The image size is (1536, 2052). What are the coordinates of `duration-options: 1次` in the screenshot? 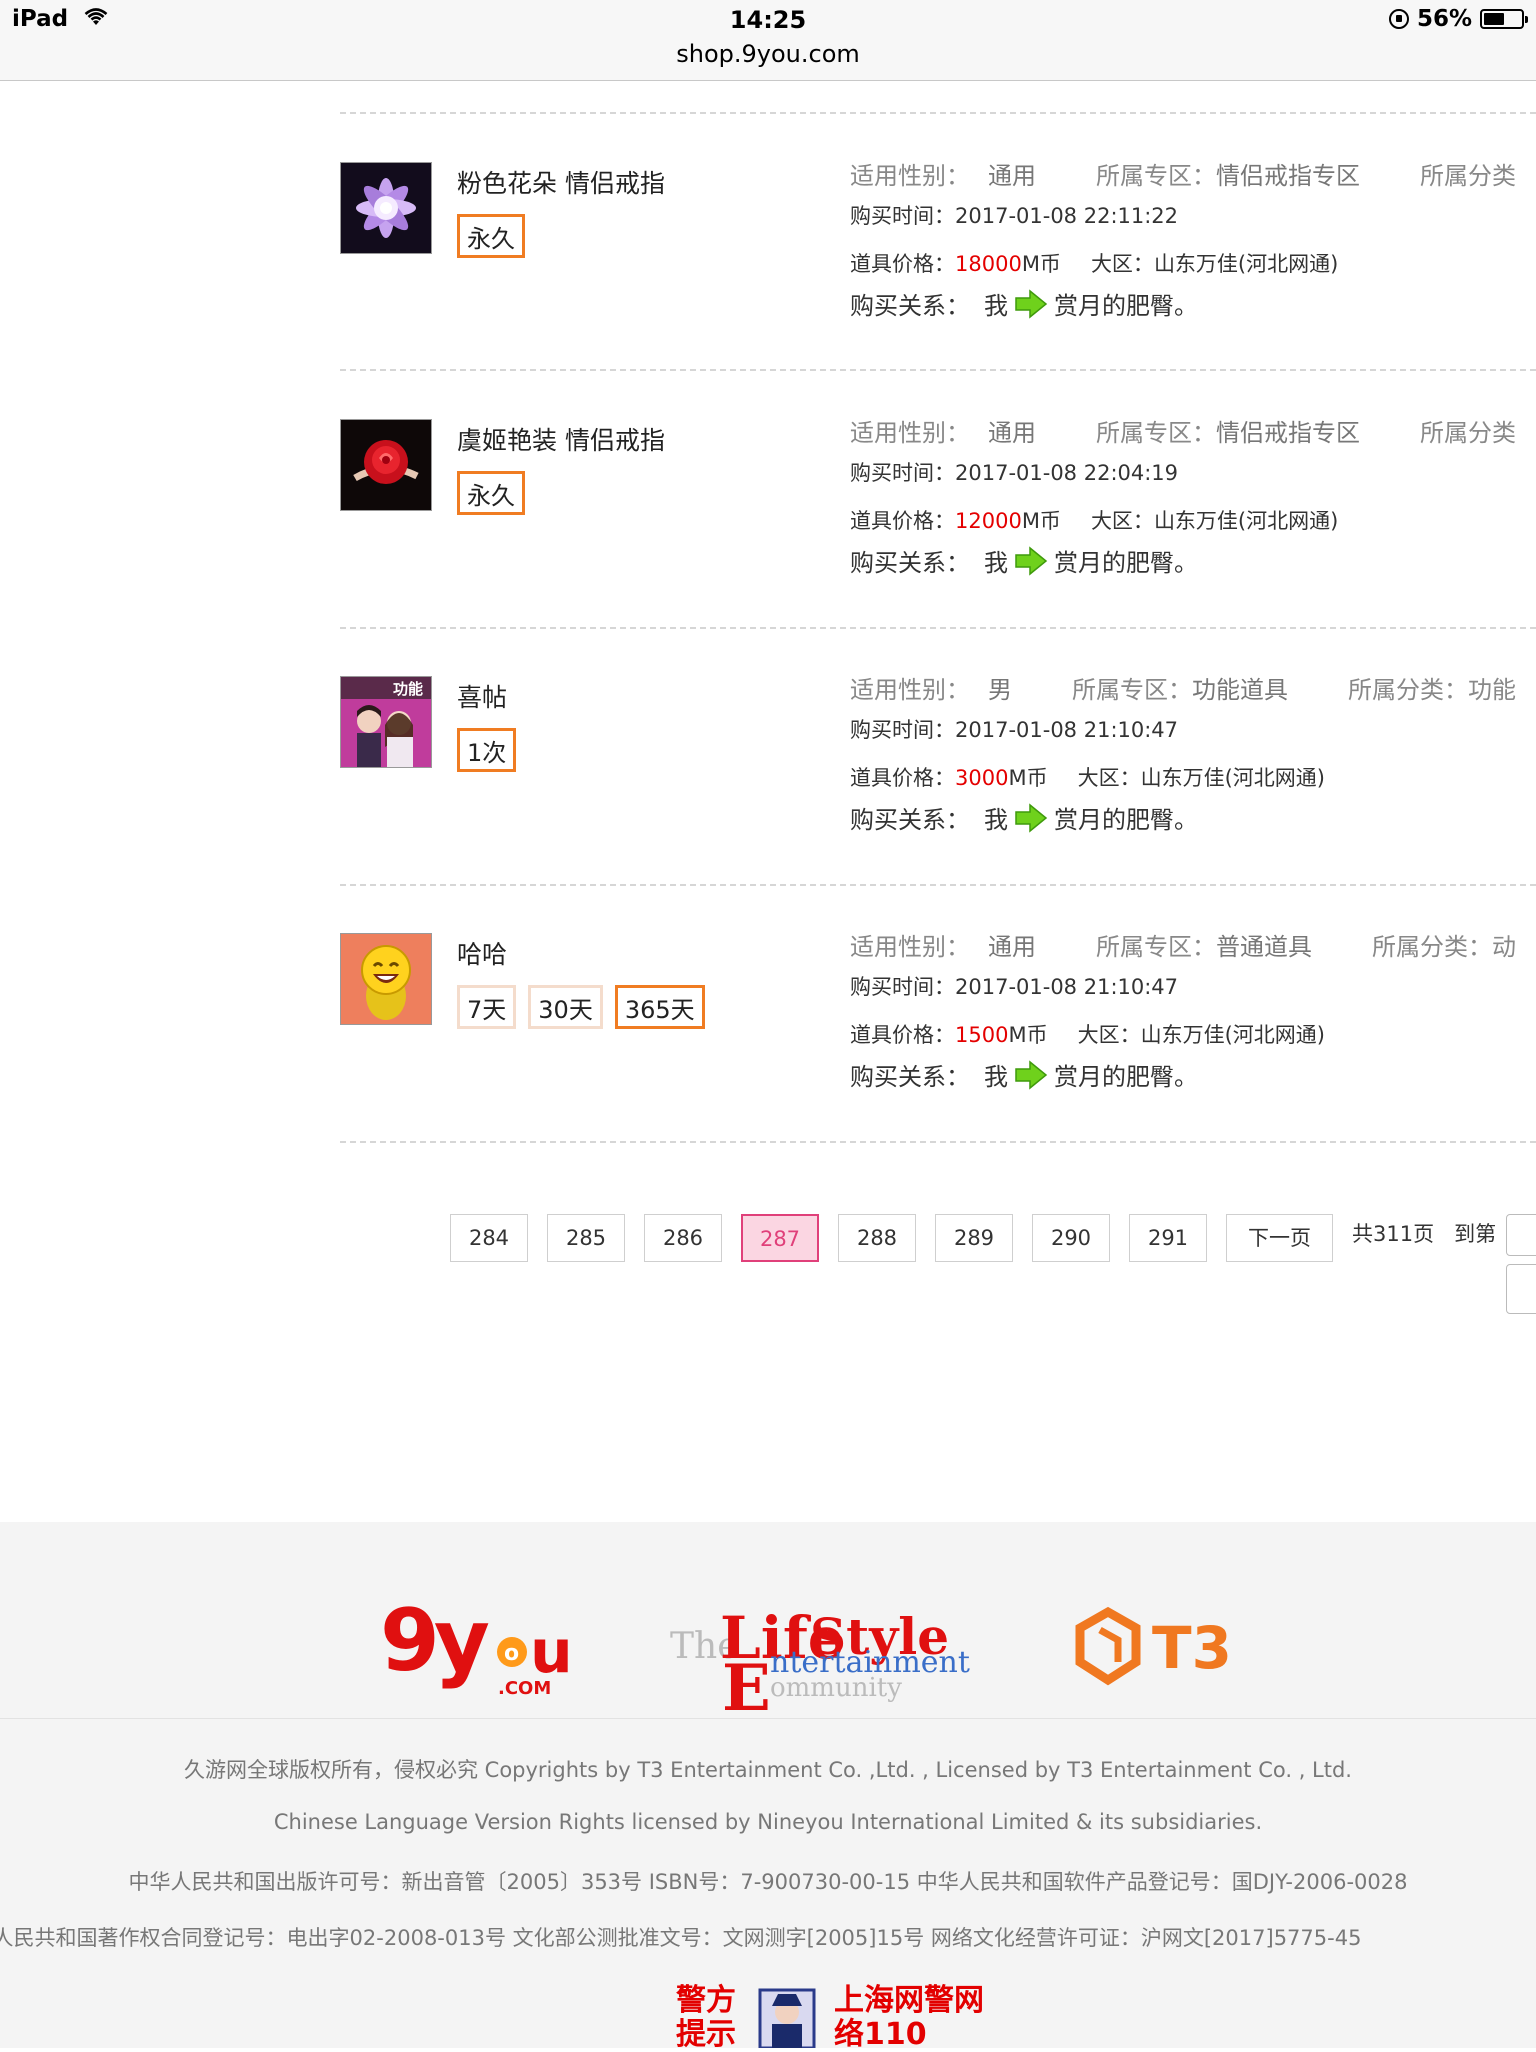 It's located at (487, 750).